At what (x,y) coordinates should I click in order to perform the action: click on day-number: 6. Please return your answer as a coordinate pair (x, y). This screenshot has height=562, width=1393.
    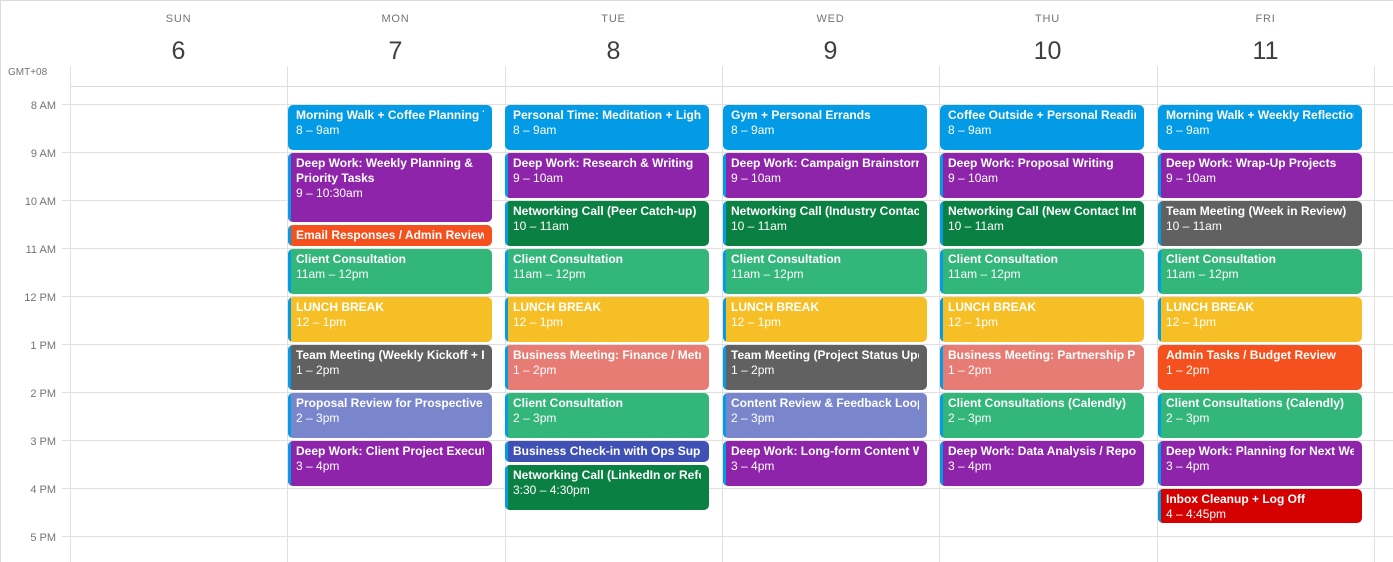
    Looking at the image, I should click on (178, 51).